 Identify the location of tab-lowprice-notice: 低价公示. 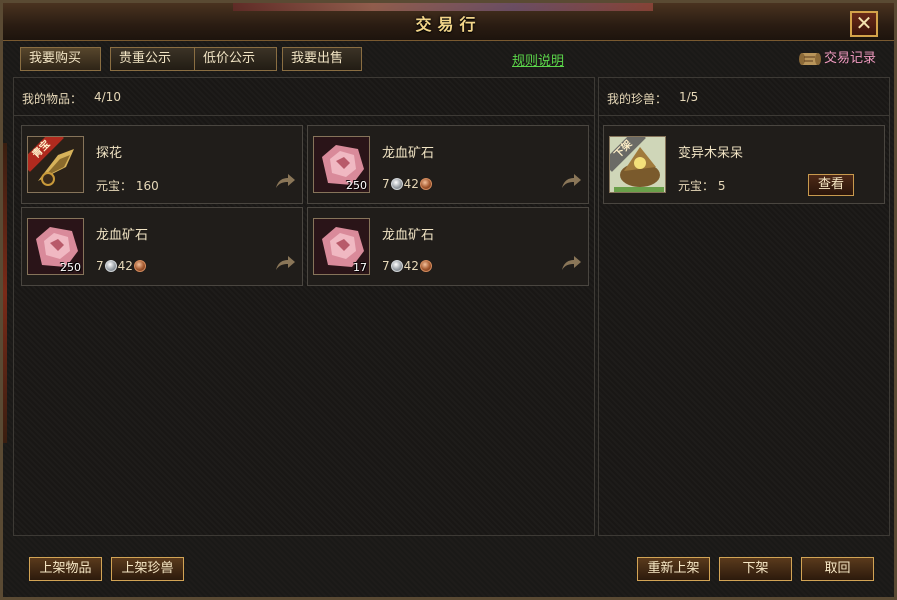
(235, 59).